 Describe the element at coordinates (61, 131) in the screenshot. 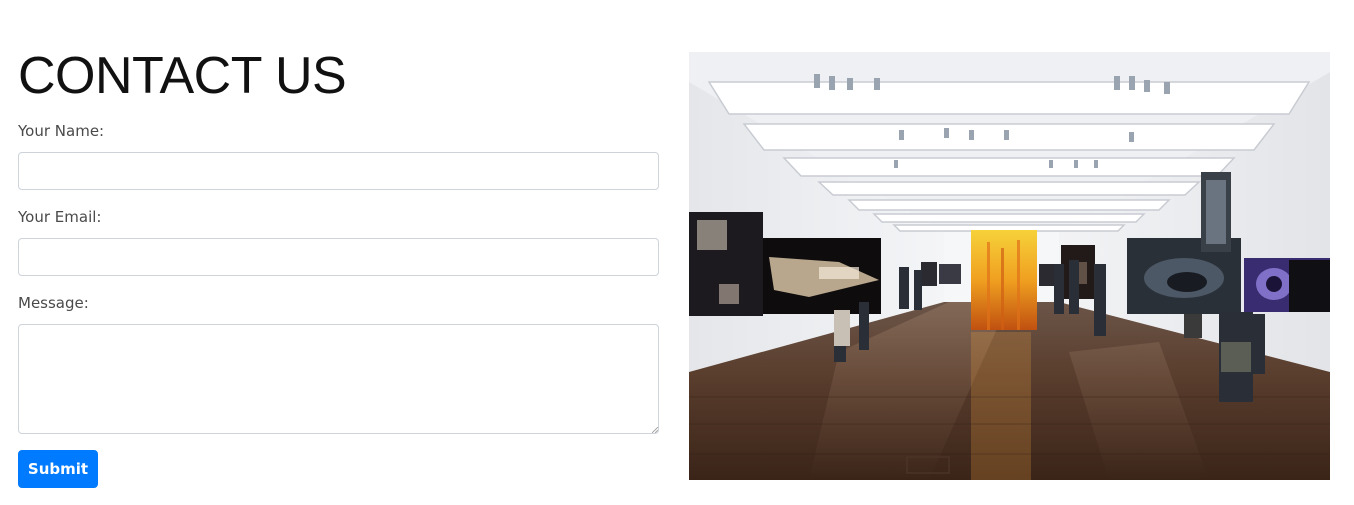

I see `name-label: Your Name:` at that location.